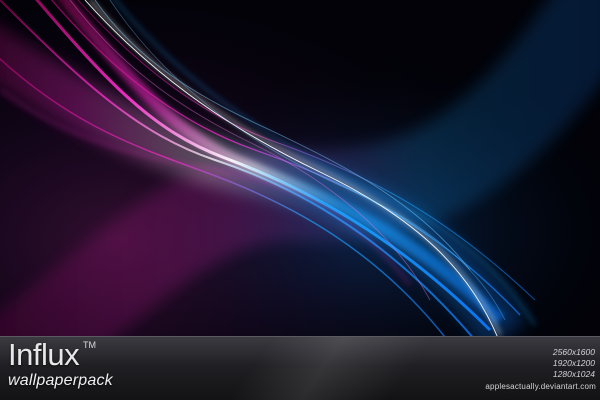 Image resolution: width=600 pixels, height=400 pixels. I want to click on title-block: Influx TM, so click(52, 354).